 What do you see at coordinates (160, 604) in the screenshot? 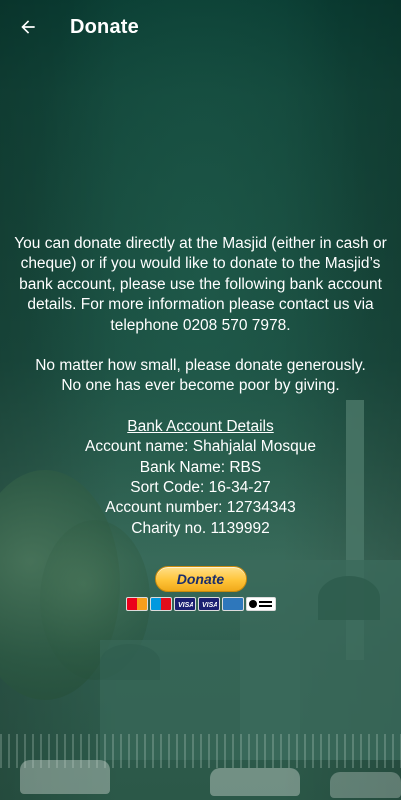
I see `maestro-icon` at bounding box center [160, 604].